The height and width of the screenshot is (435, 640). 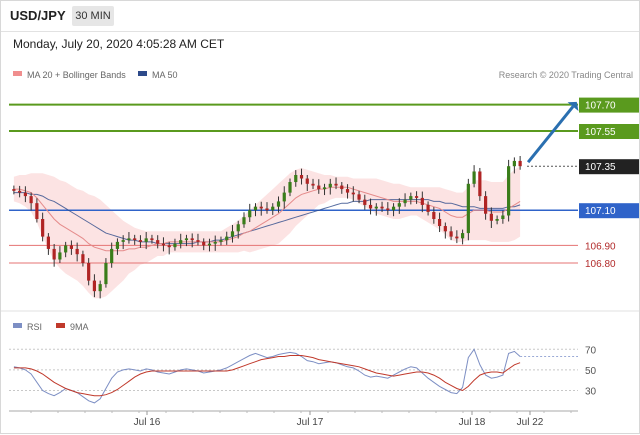 What do you see at coordinates (147, 422) in the screenshot?
I see `x-tick-label: Jul 16` at bounding box center [147, 422].